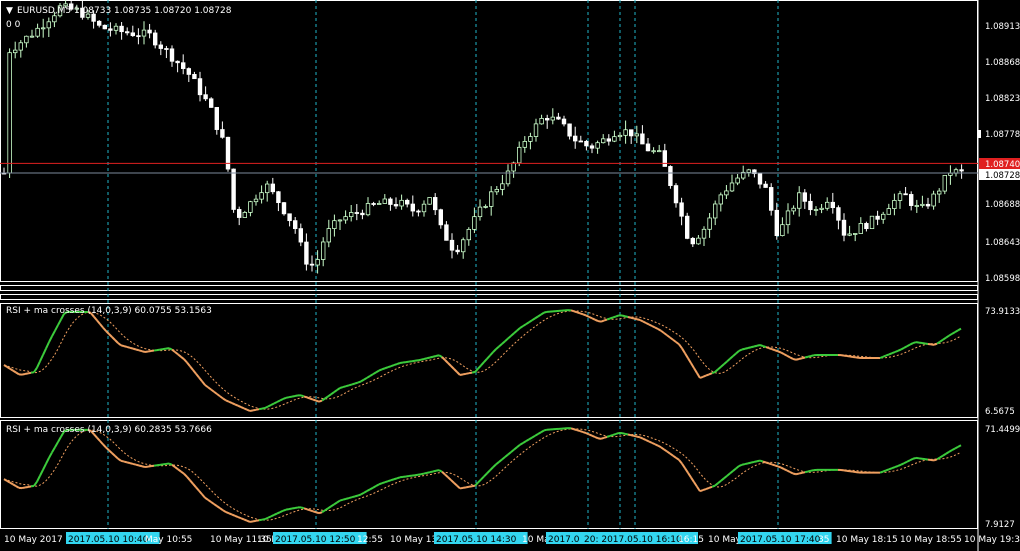 The image size is (1020, 551). I want to click on time-label: 10 May 18:15, so click(867, 540).